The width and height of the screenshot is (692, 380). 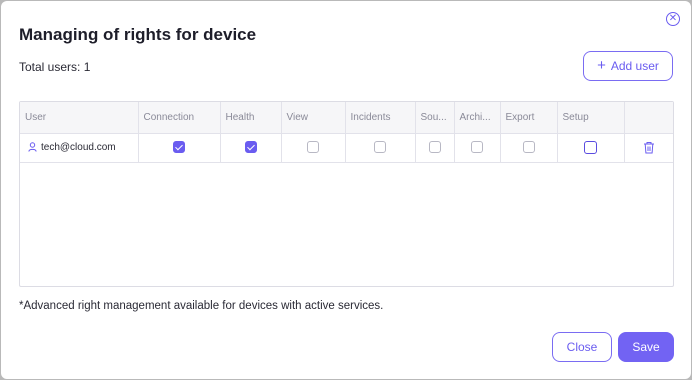 What do you see at coordinates (434, 147) in the screenshot?
I see `sources-checkbox` at bounding box center [434, 147].